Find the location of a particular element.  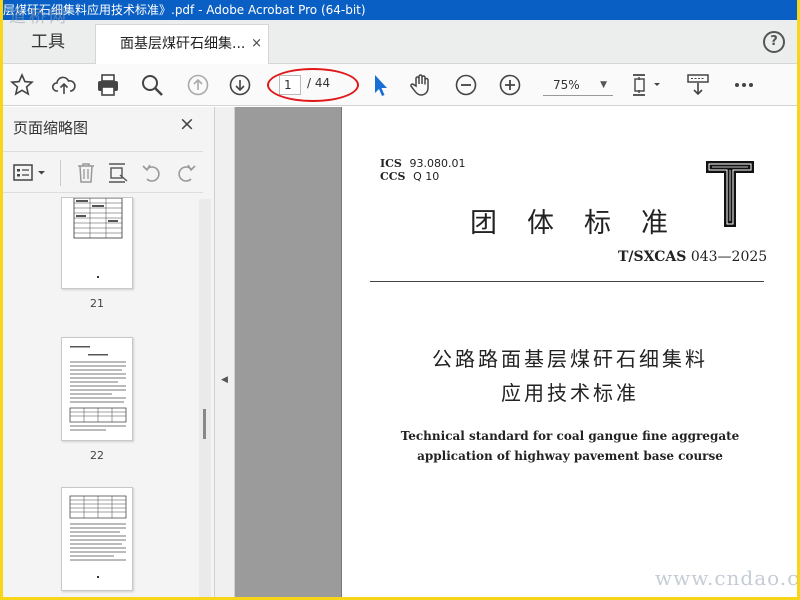

document-background is located at coordinates (288, 352).